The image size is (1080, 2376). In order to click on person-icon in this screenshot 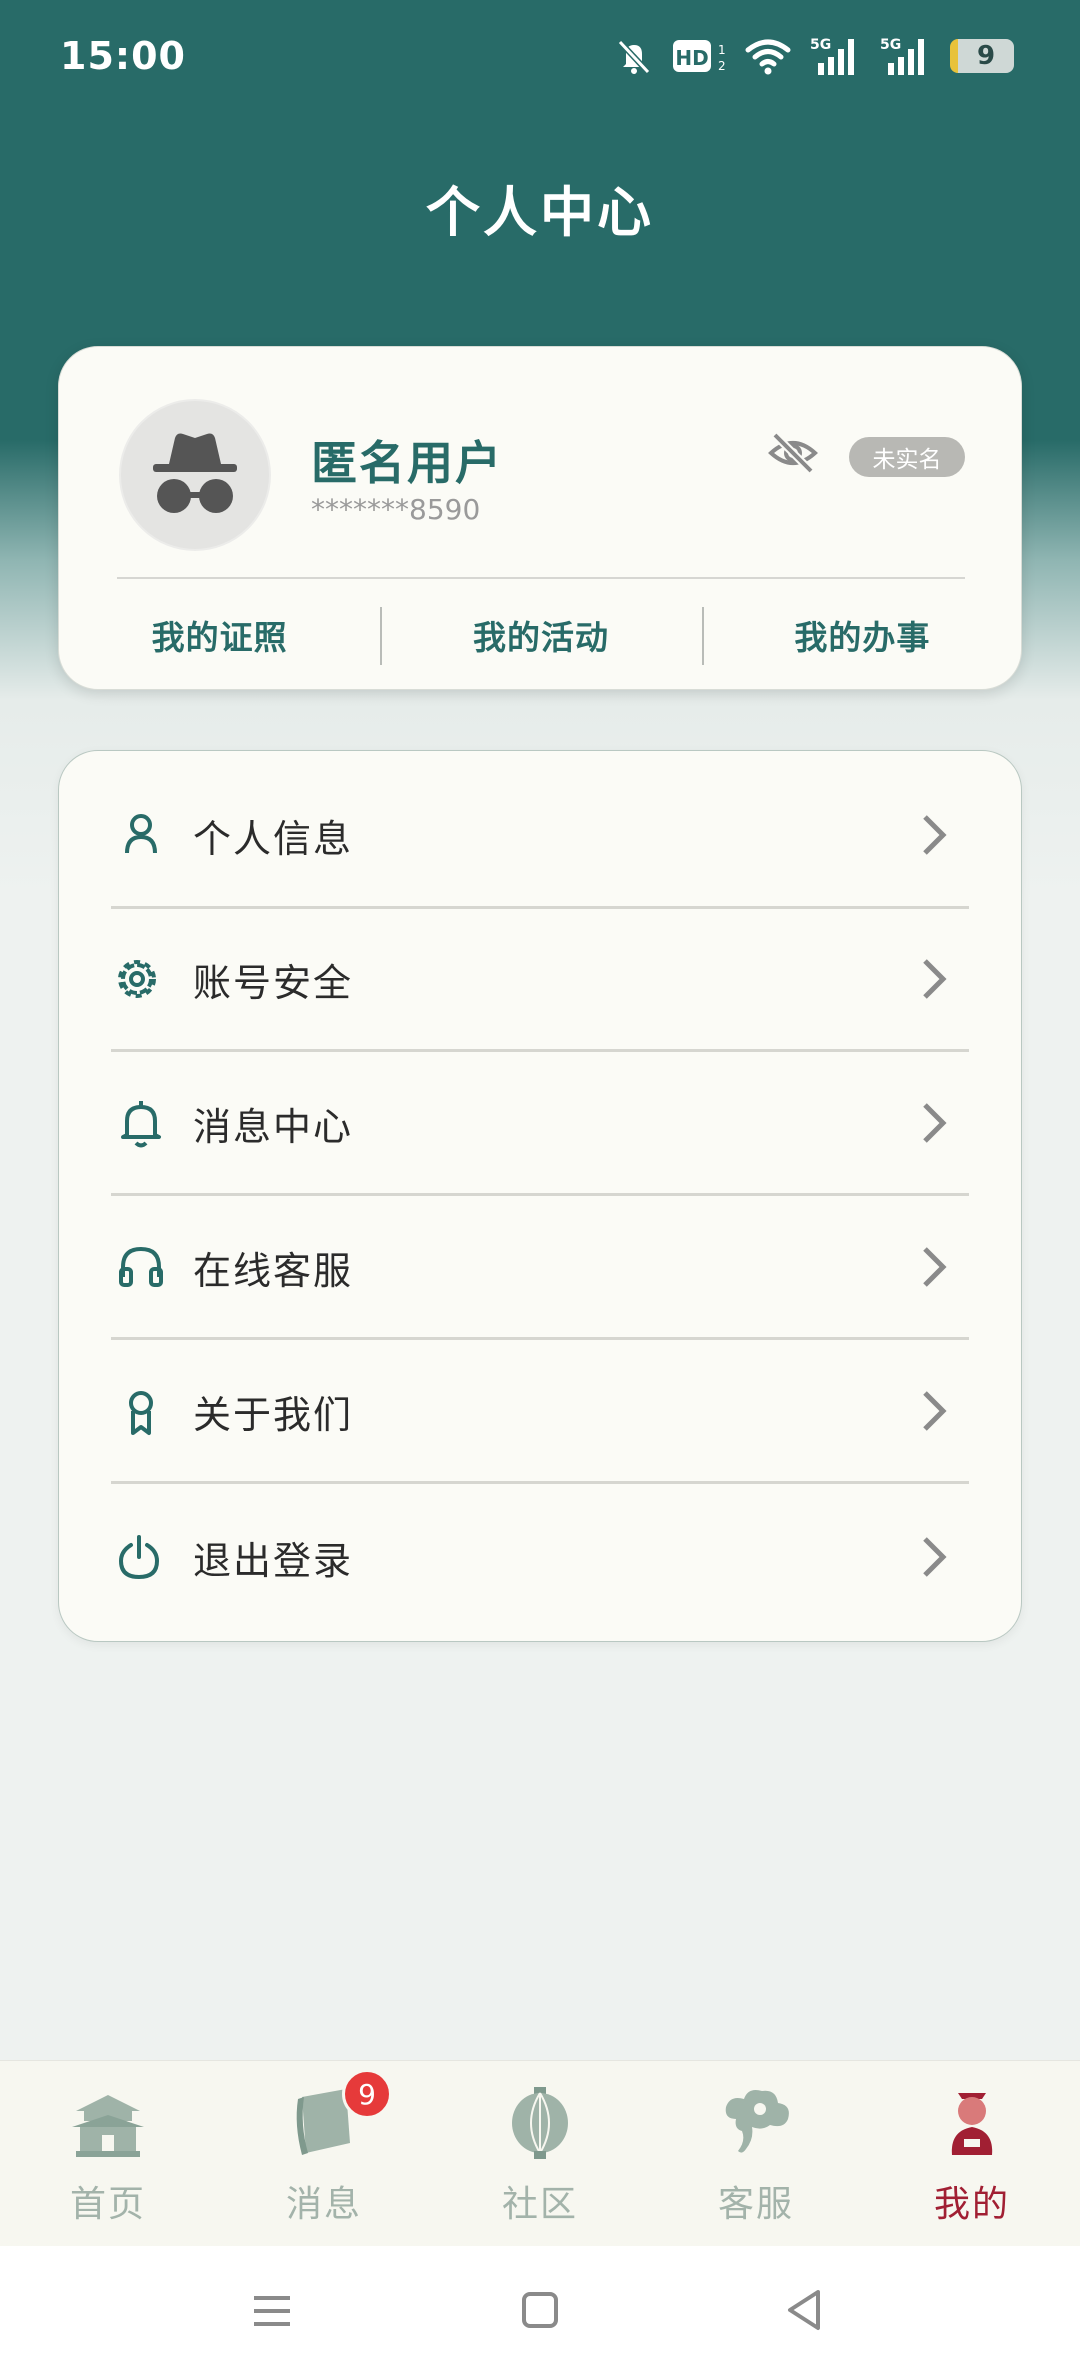, I will do `click(141, 835)`.